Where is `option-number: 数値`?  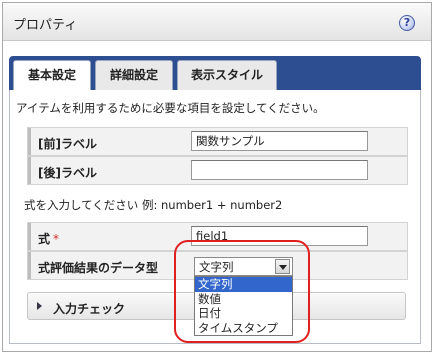
option-number: 数値 is located at coordinates (243, 299).